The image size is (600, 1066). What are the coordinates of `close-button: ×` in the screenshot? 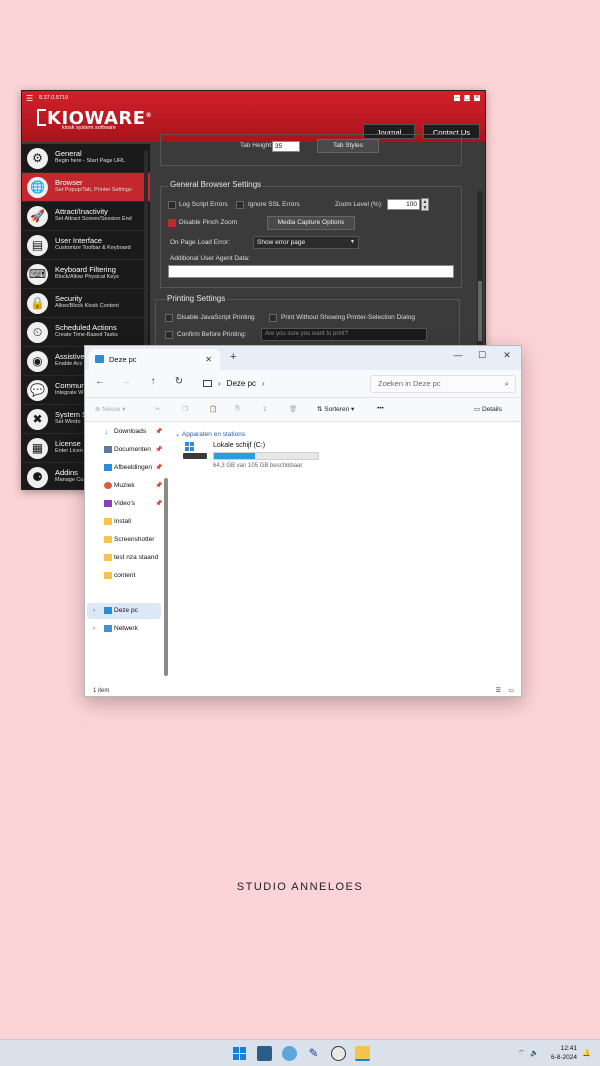 It's located at (477, 98).